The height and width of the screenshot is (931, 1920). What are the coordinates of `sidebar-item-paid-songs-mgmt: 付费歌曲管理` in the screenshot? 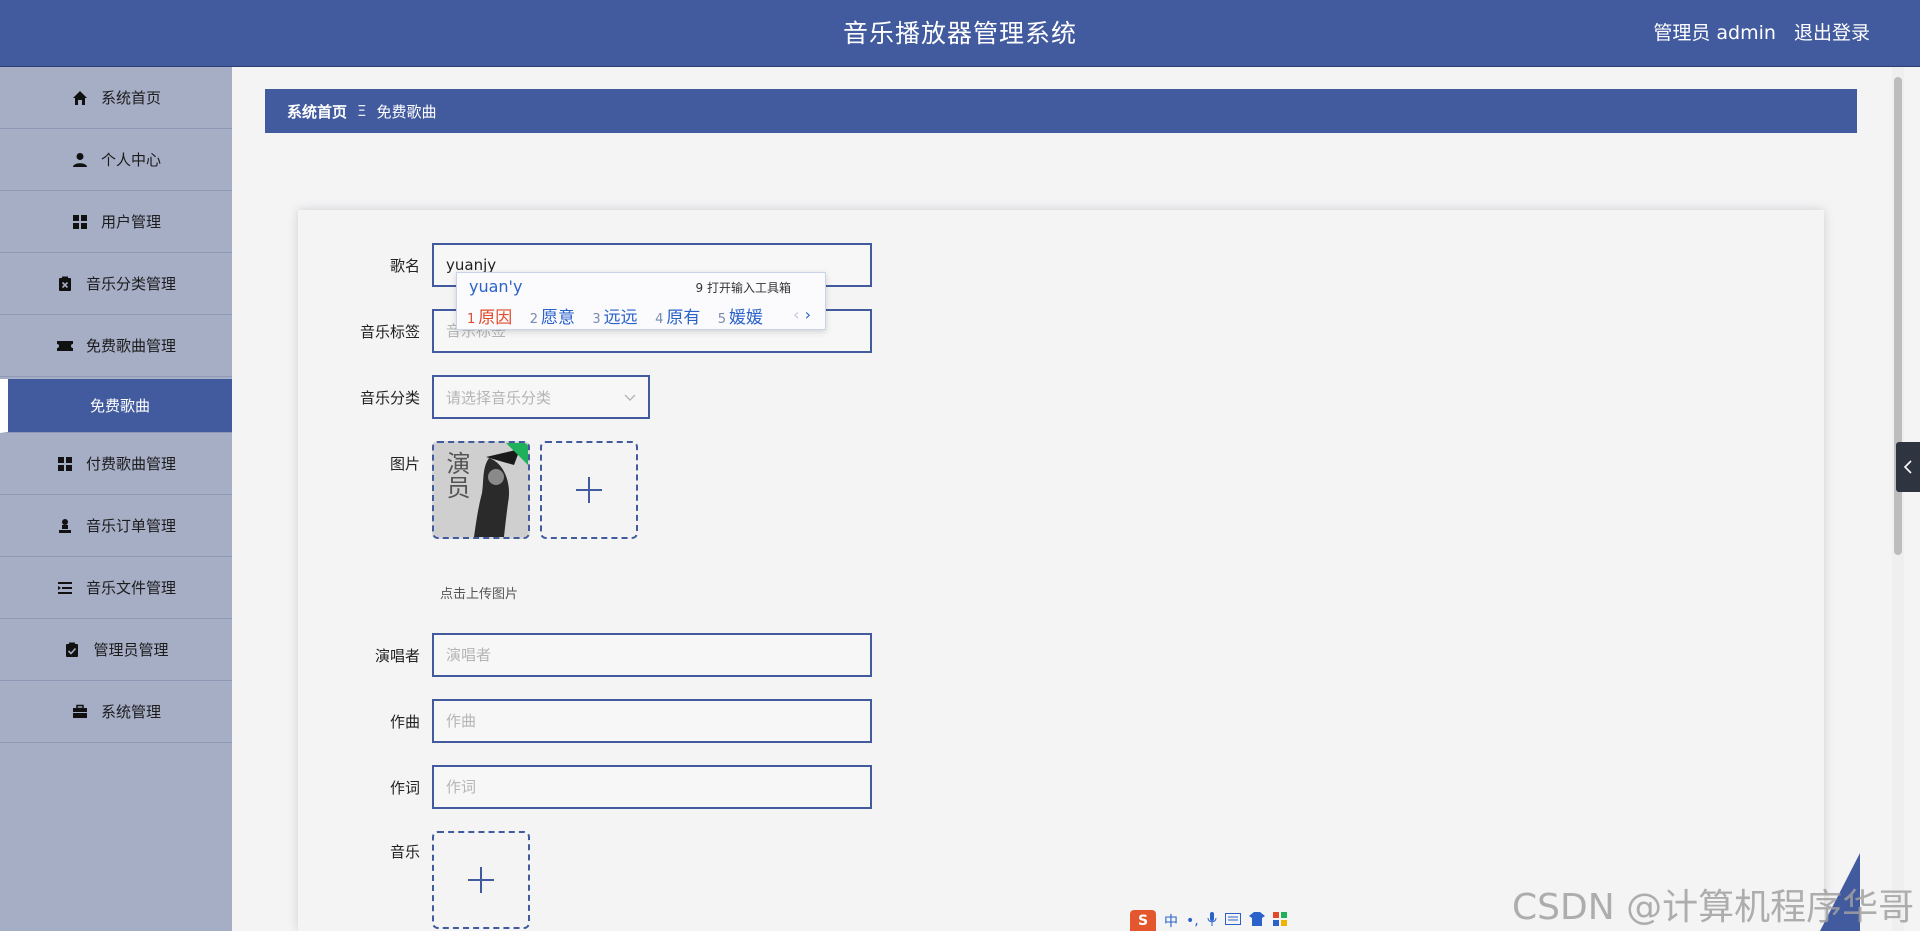 It's located at (116, 464).